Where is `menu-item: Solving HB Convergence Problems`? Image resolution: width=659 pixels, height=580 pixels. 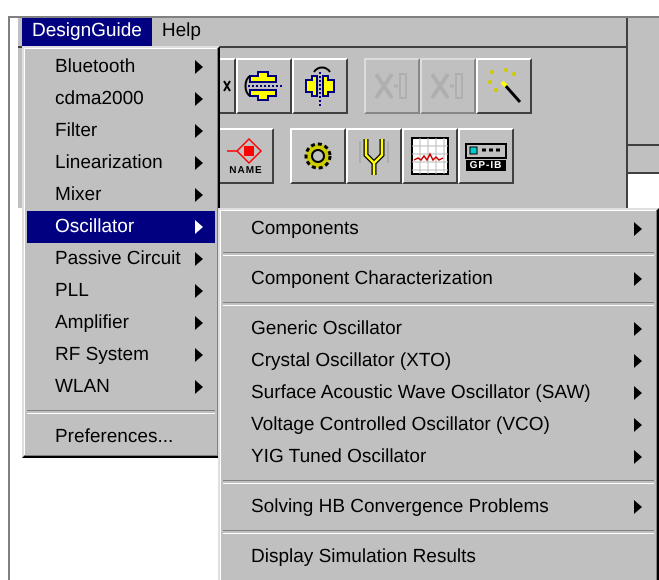
menu-item: Solving HB Convergence Problems is located at coordinates (438, 507).